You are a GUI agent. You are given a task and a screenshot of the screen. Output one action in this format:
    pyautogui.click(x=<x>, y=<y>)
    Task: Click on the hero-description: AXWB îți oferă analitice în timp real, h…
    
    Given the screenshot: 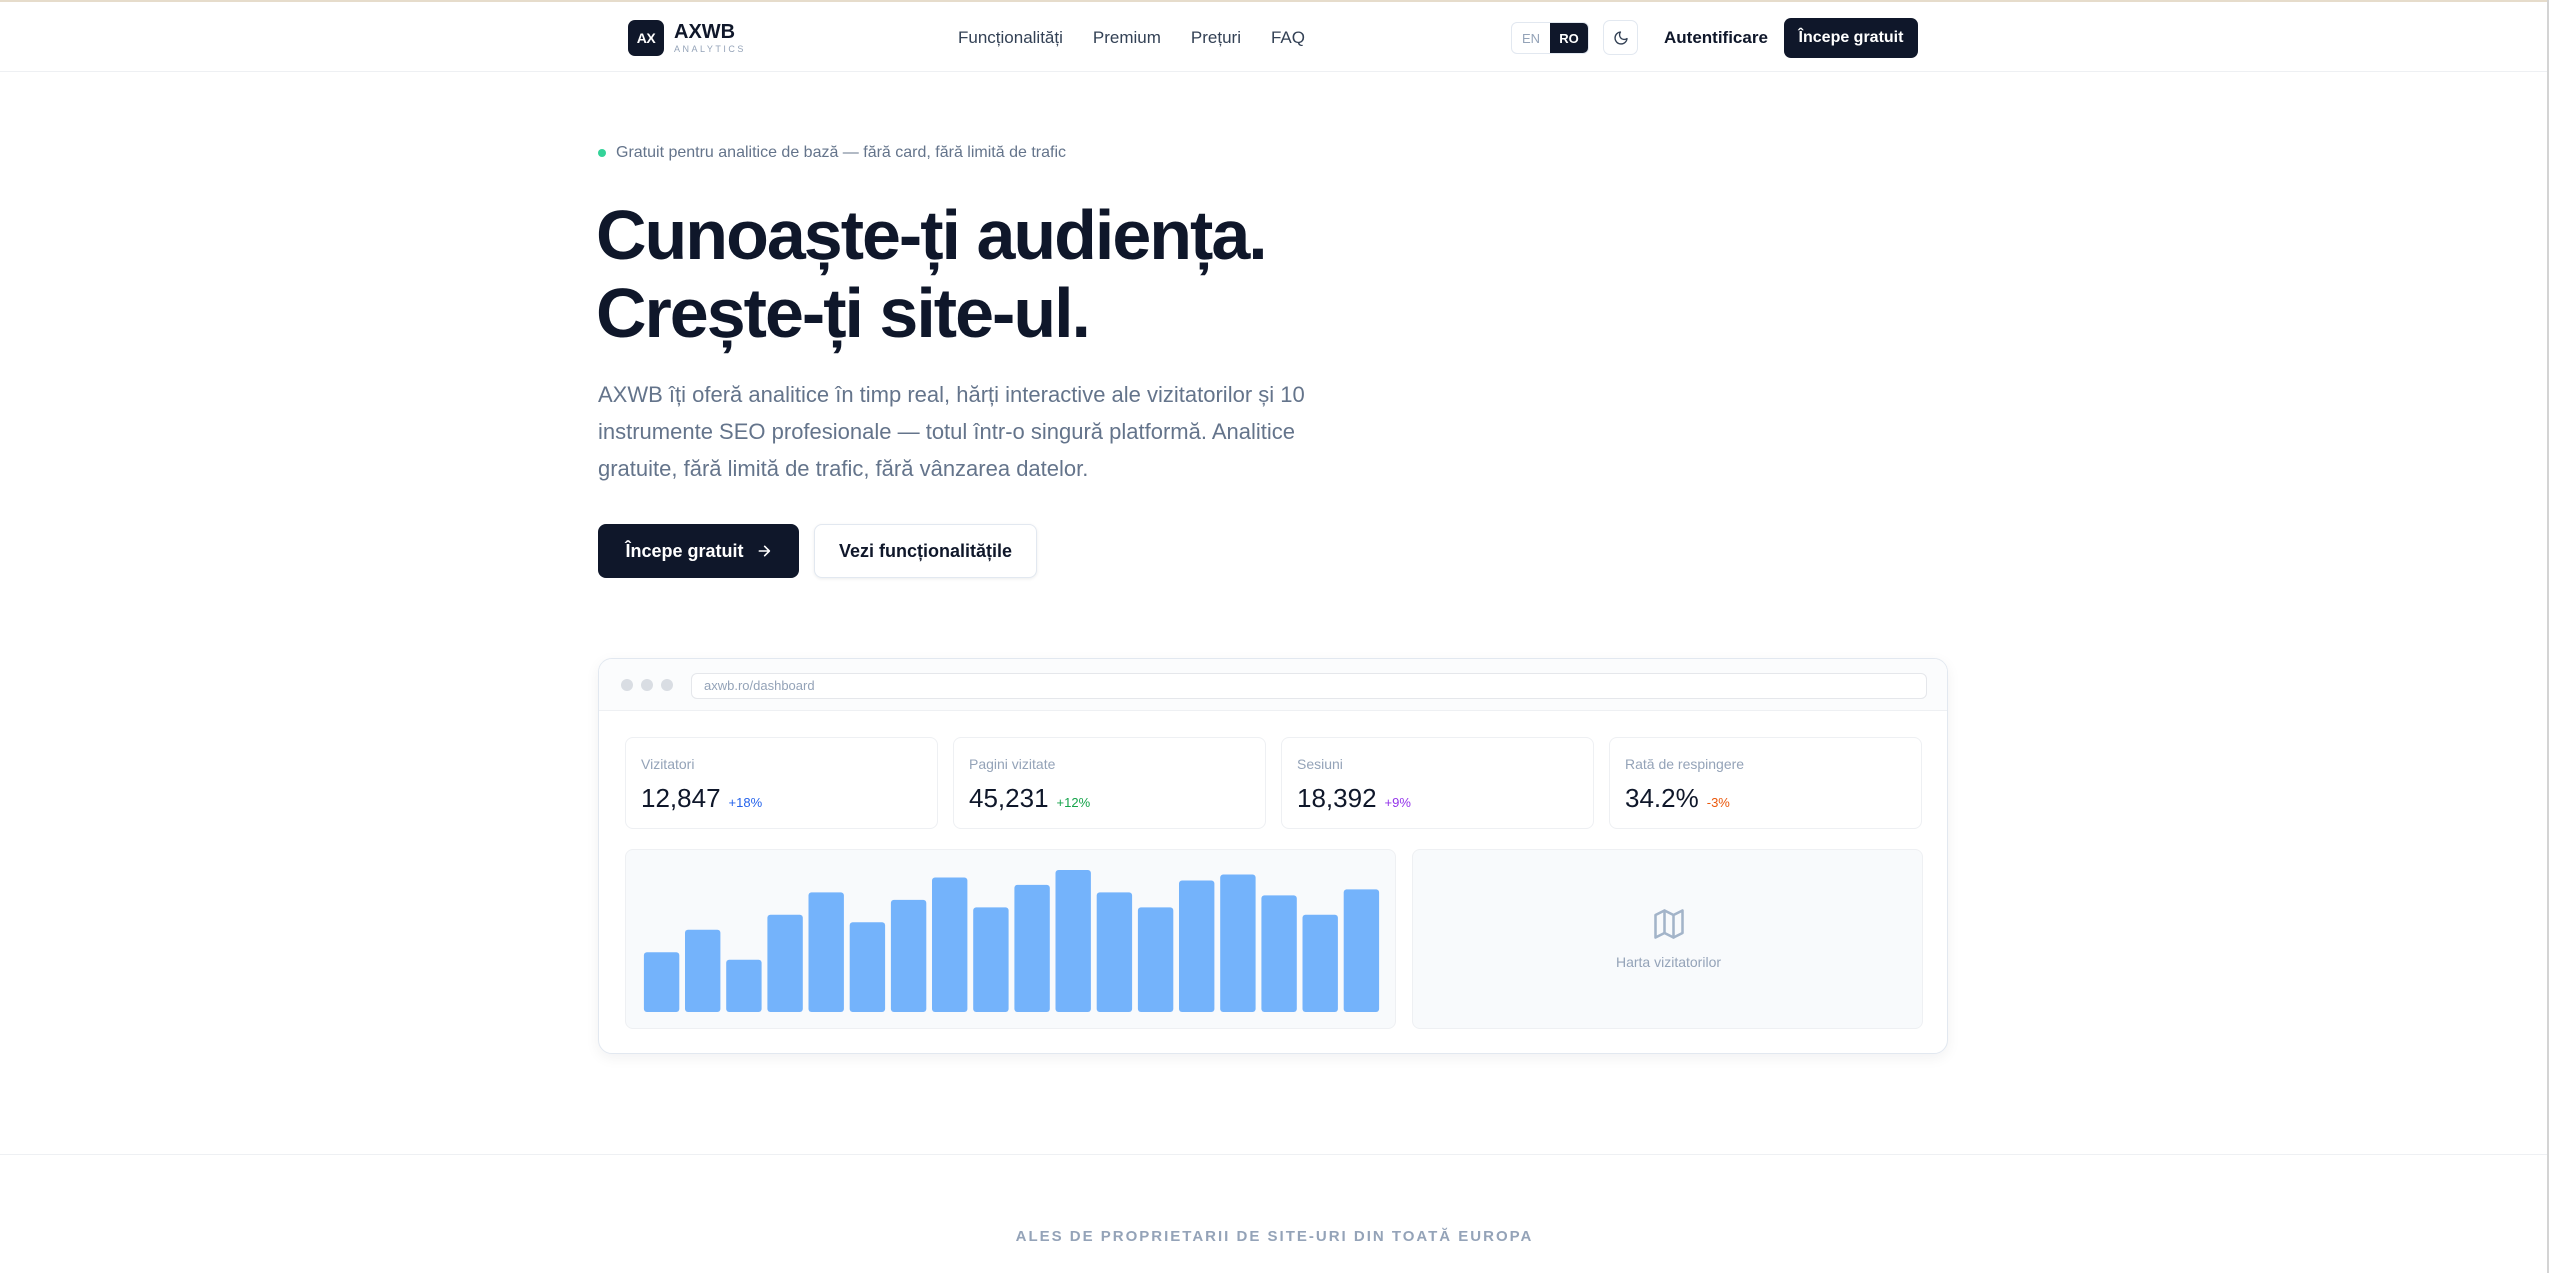 What is the action you would take?
    pyautogui.click(x=951, y=431)
    